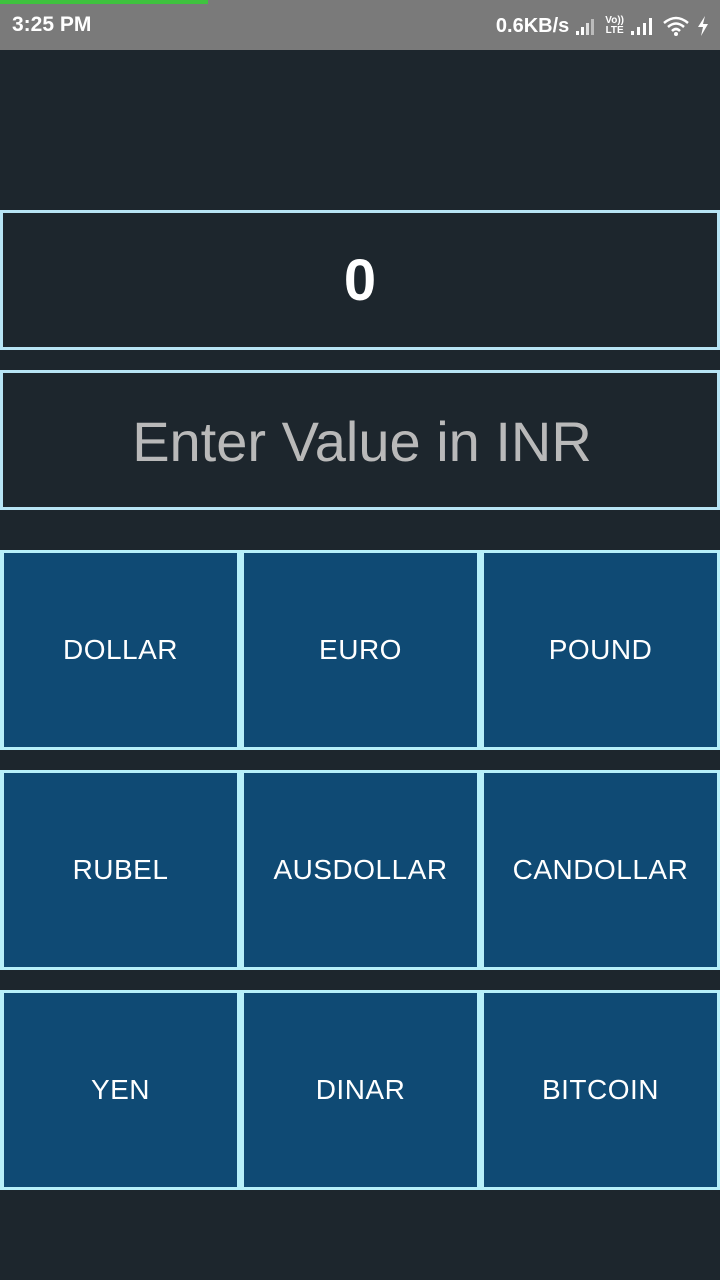 This screenshot has width=720, height=1280. What do you see at coordinates (360, 25) in the screenshot?
I see `status-bar: 3:25 PM 0.6KB/s Vo)) LTE` at bounding box center [360, 25].